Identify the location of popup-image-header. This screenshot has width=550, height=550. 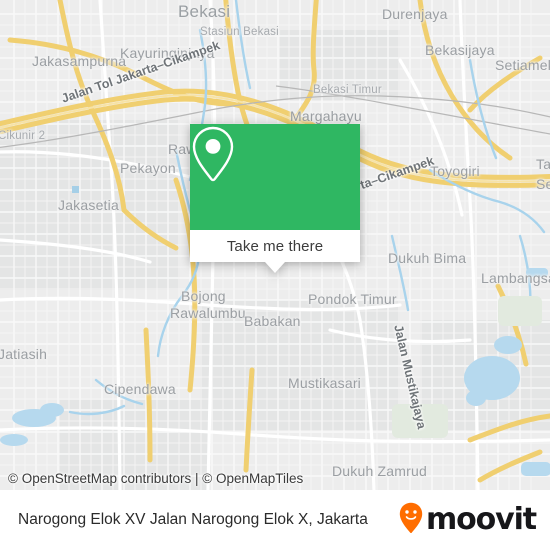
(275, 177).